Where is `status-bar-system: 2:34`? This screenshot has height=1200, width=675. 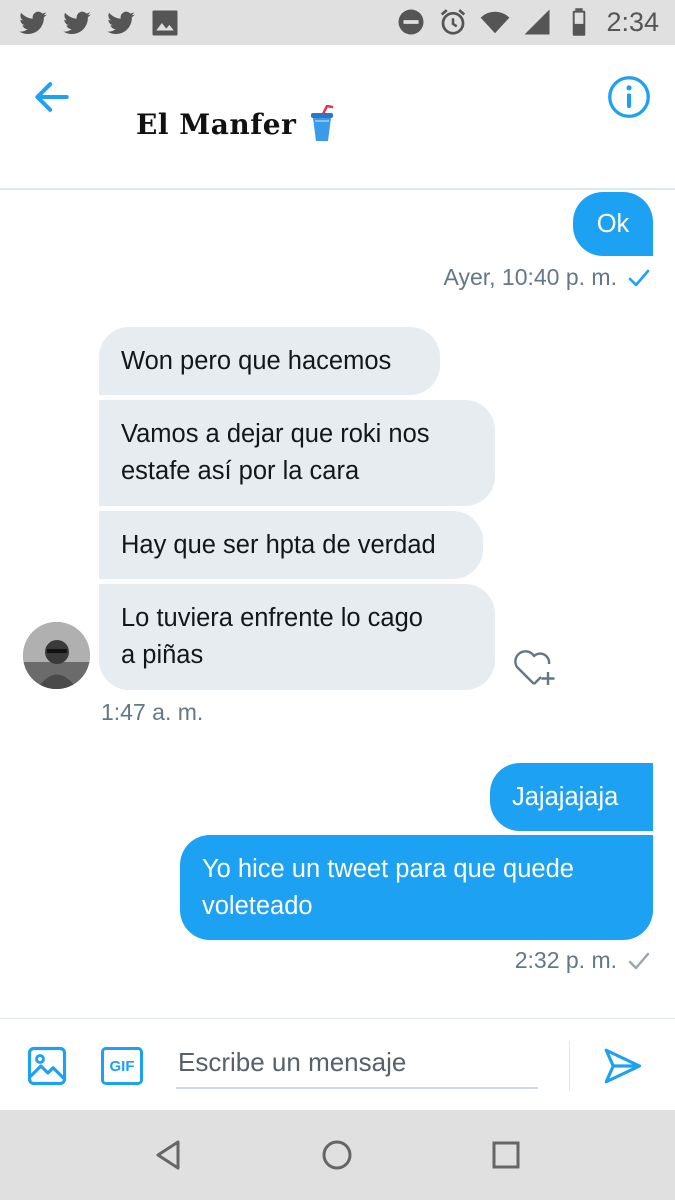 status-bar-system: 2:34 is located at coordinates (527, 22).